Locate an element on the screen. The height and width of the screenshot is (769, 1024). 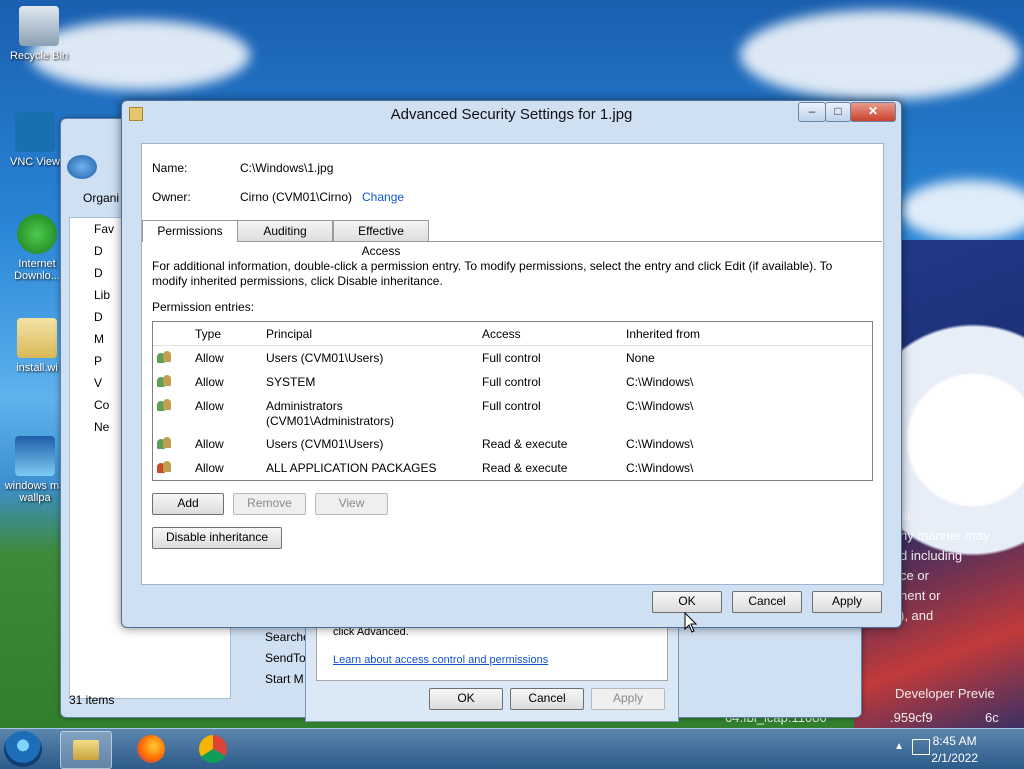
download-manager-icon is located at coordinates (37, 234).